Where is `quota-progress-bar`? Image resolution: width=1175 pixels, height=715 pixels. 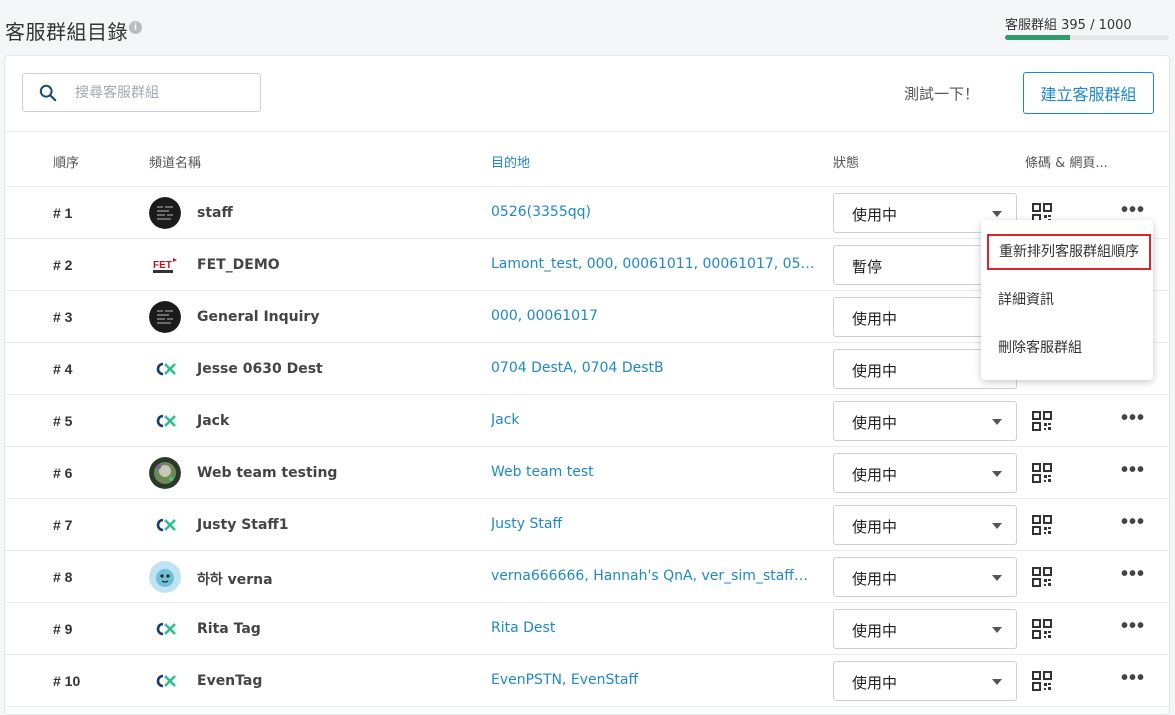
quota-progress-bar is located at coordinates (1087, 37).